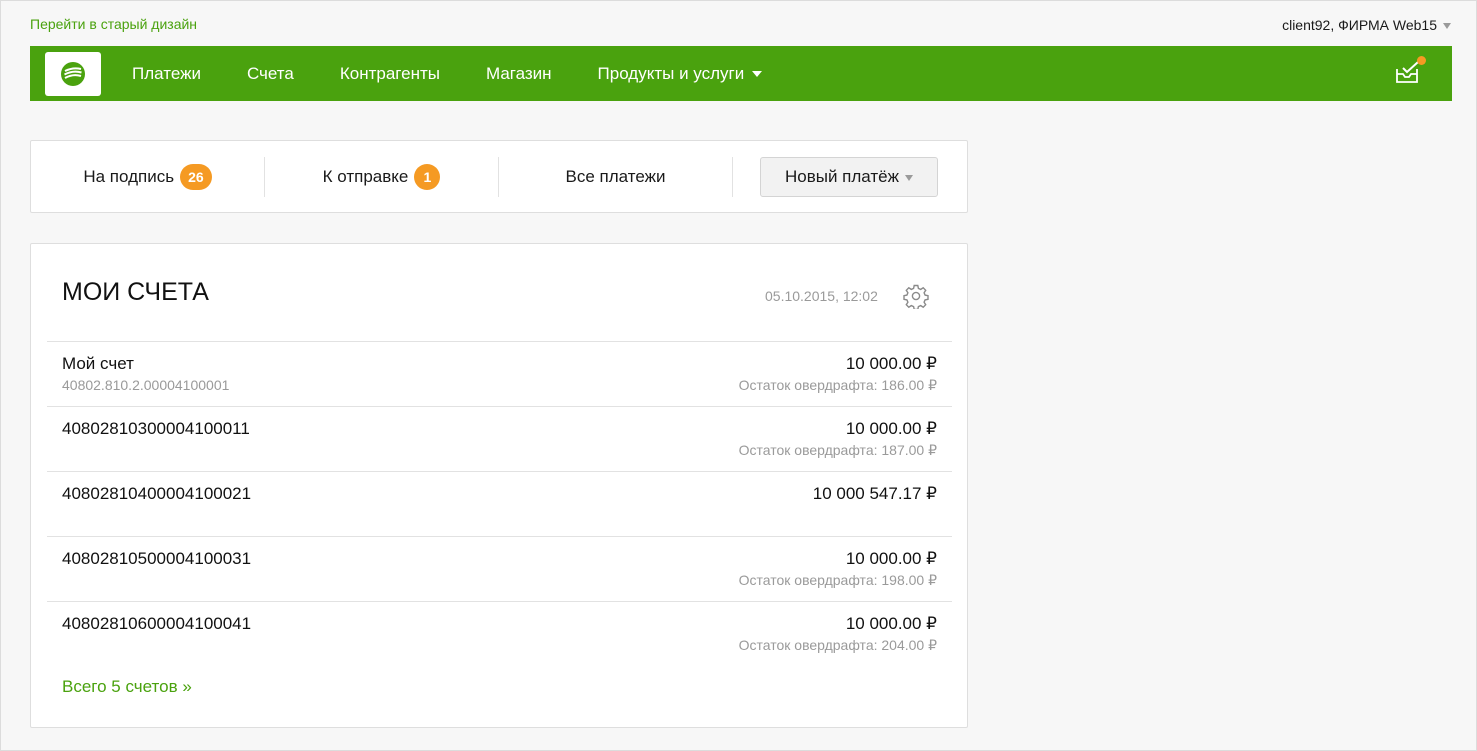 This screenshot has height=751, width=1477. I want to click on gear-icon, so click(916, 297).